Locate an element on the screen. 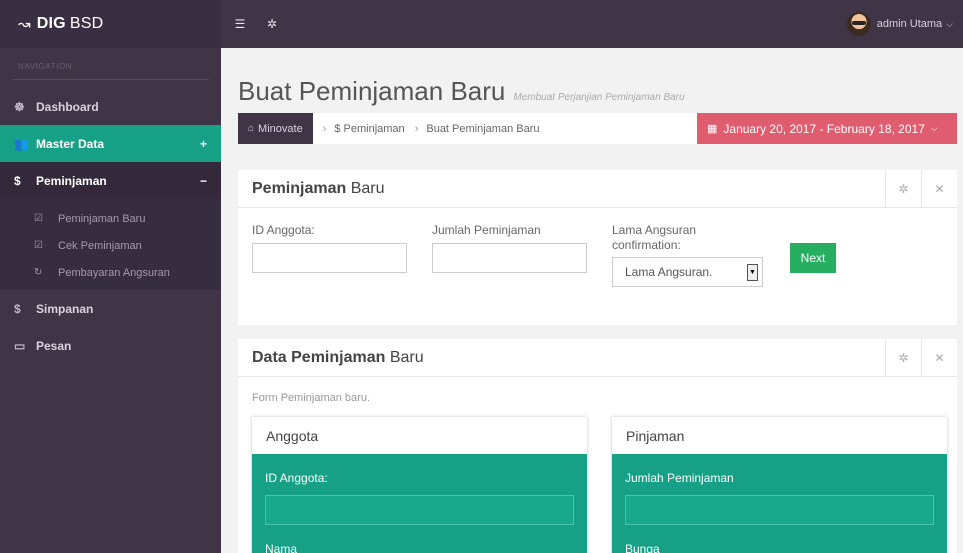 The height and width of the screenshot is (553, 963). breadcrumb-peminjaman: $ Peminjaman is located at coordinates (369, 129).